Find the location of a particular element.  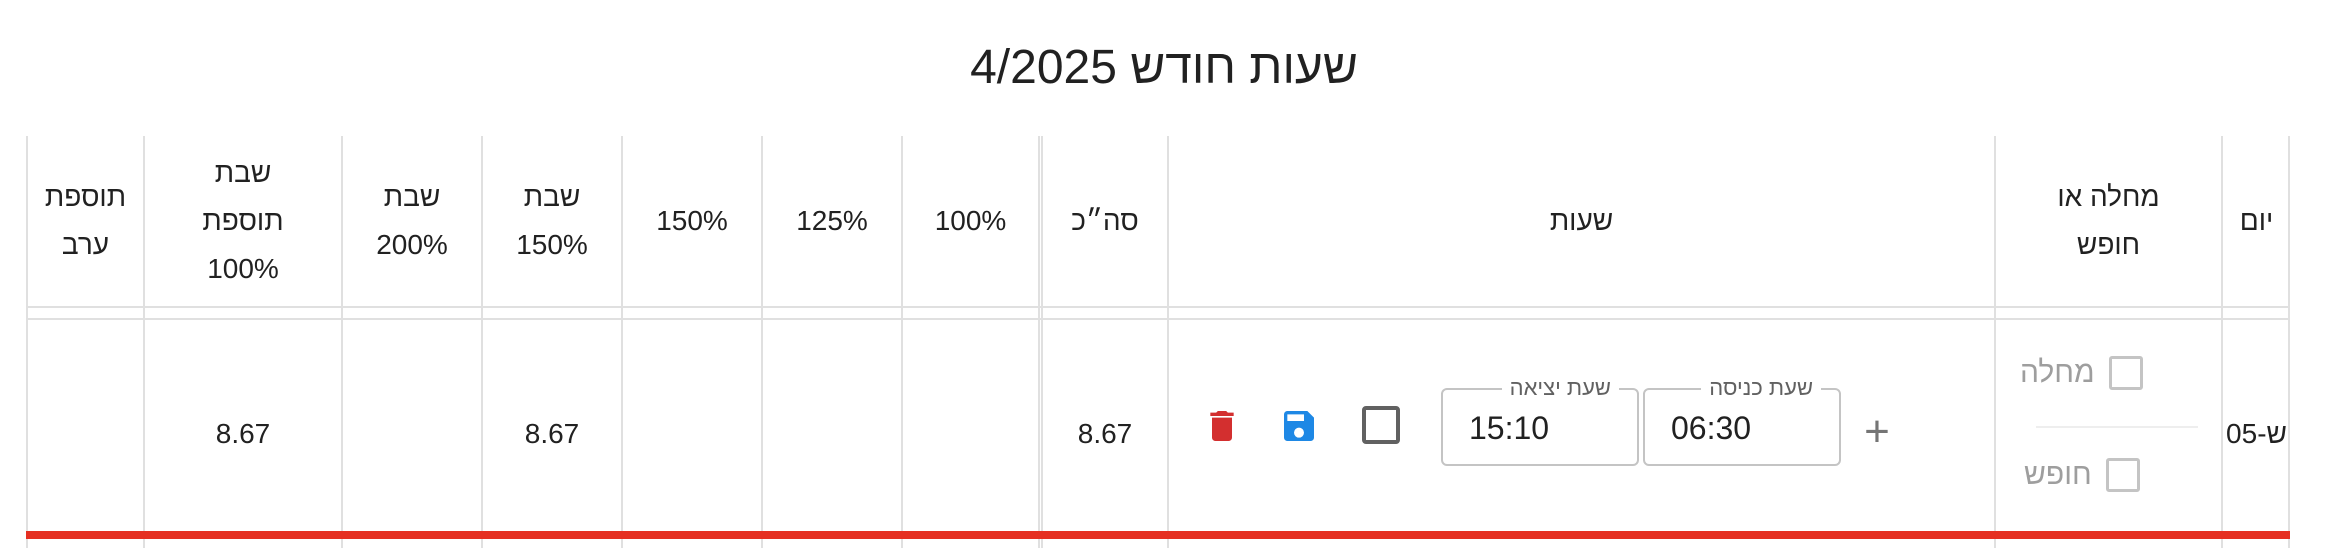

vacation-label: חופש is located at coordinates (2058, 474).